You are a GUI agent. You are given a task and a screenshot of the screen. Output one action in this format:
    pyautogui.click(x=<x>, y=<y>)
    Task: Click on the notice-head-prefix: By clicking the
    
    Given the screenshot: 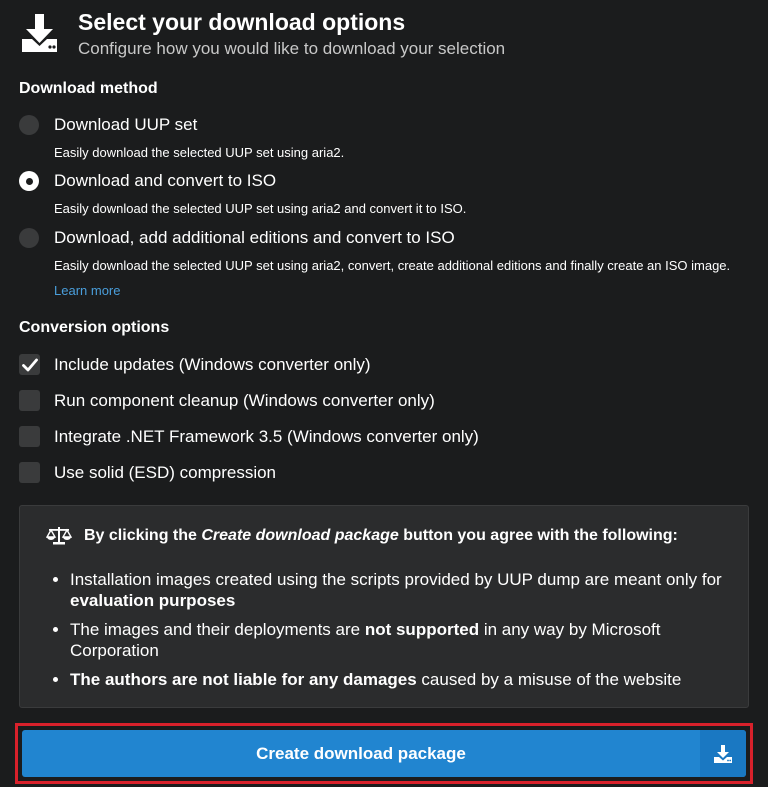 What is the action you would take?
    pyautogui.click(x=143, y=535)
    